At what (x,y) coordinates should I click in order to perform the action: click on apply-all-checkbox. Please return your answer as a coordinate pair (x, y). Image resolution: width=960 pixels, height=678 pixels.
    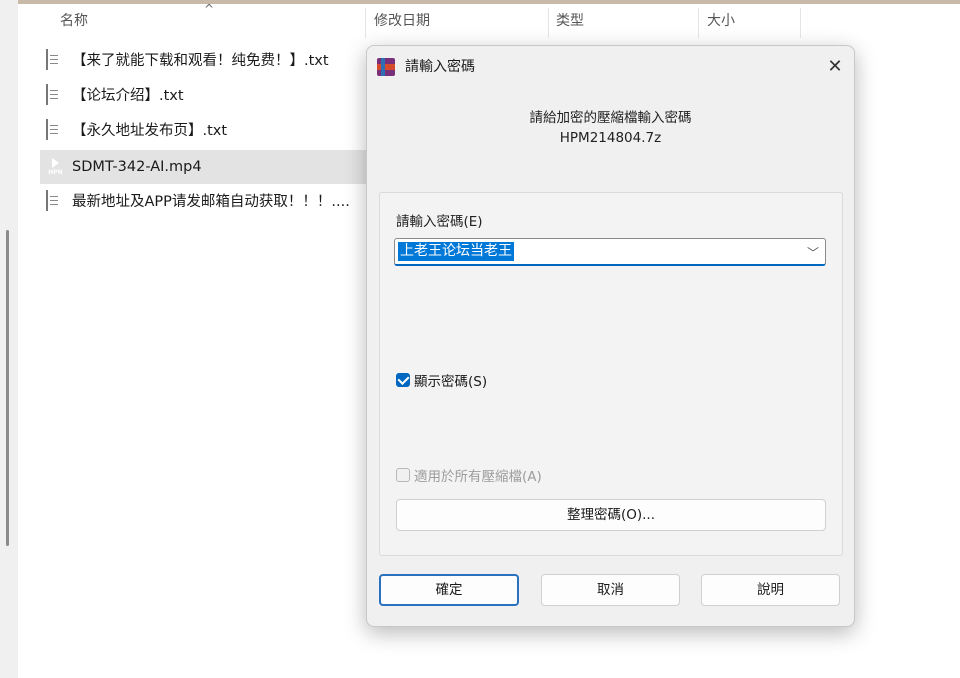
    Looking at the image, I should click on (403, 475).